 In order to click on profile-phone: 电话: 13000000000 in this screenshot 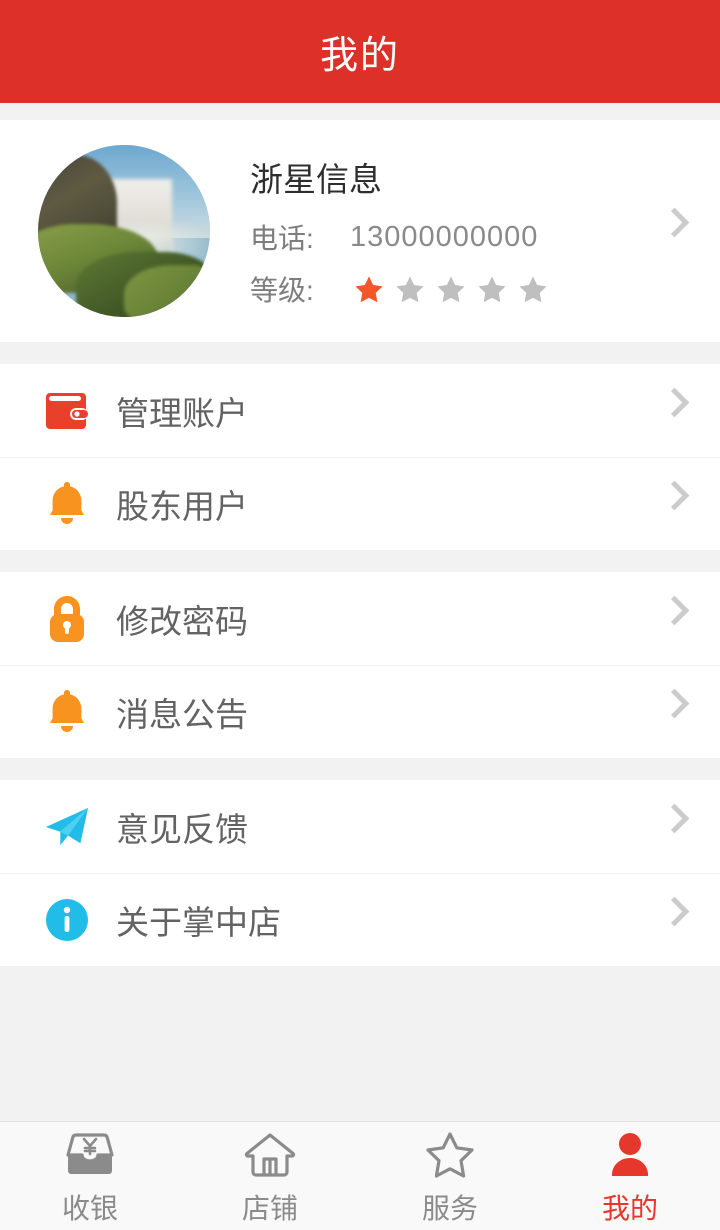, I will do `click(457, 237)`.